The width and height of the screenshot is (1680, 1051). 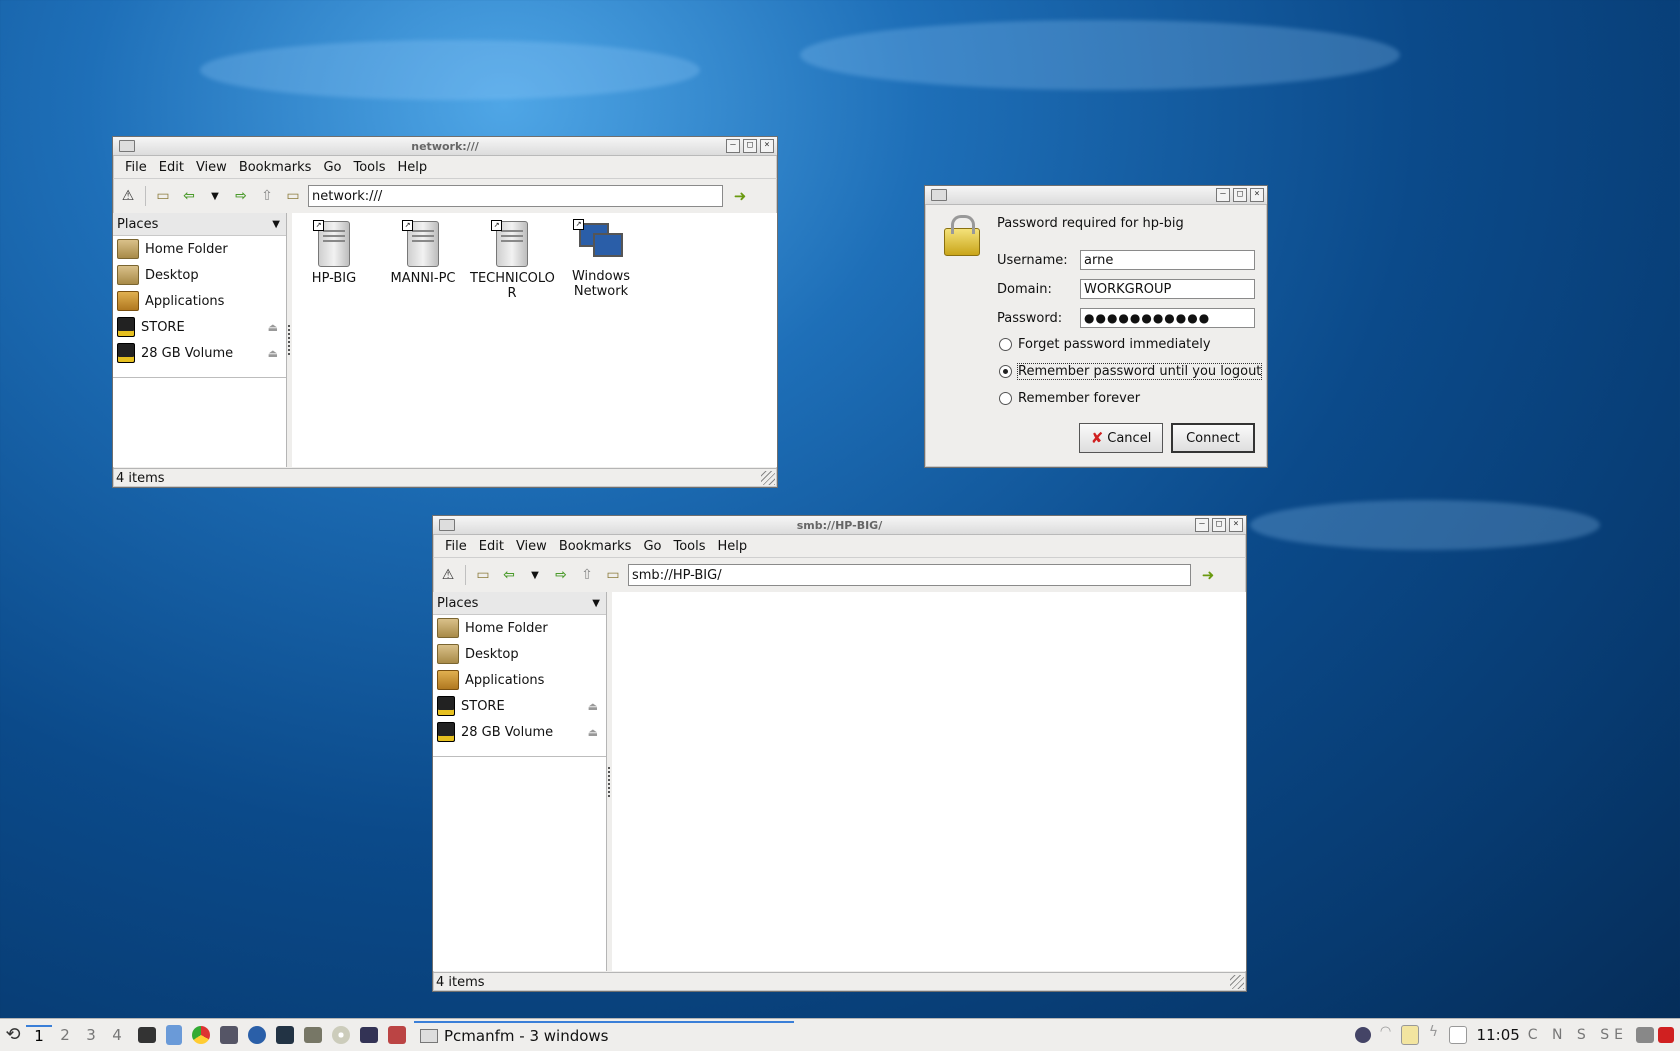 What do you see at coordinates (1096, 195) in the screenshot?
I see `titlebar: – □ ×` at bounding box center [1096, 195].